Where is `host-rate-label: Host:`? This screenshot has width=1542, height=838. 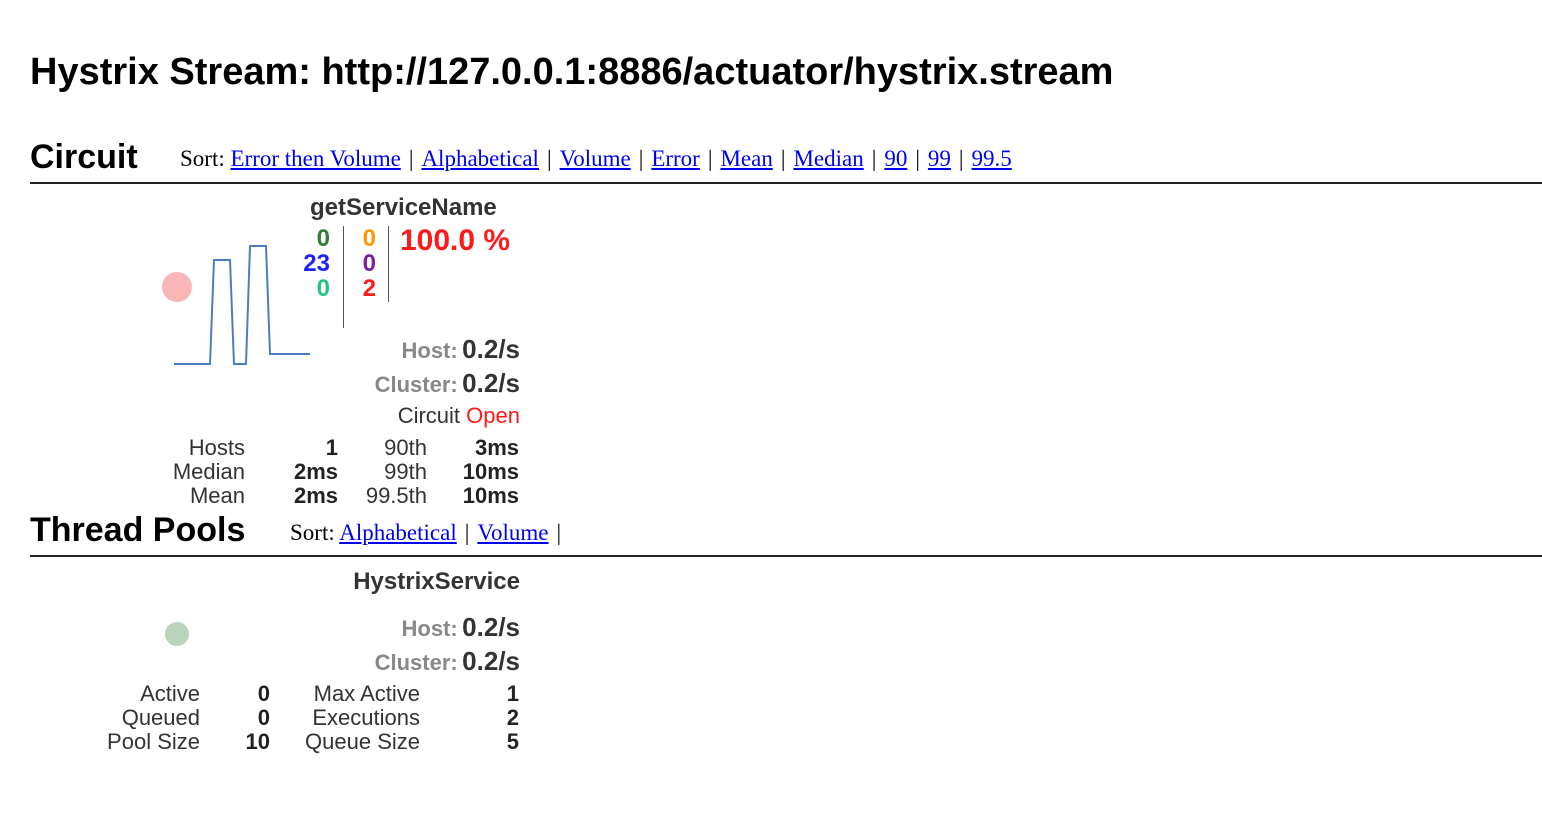 host-rate-label: Host: is located at coordinates (429, 350).